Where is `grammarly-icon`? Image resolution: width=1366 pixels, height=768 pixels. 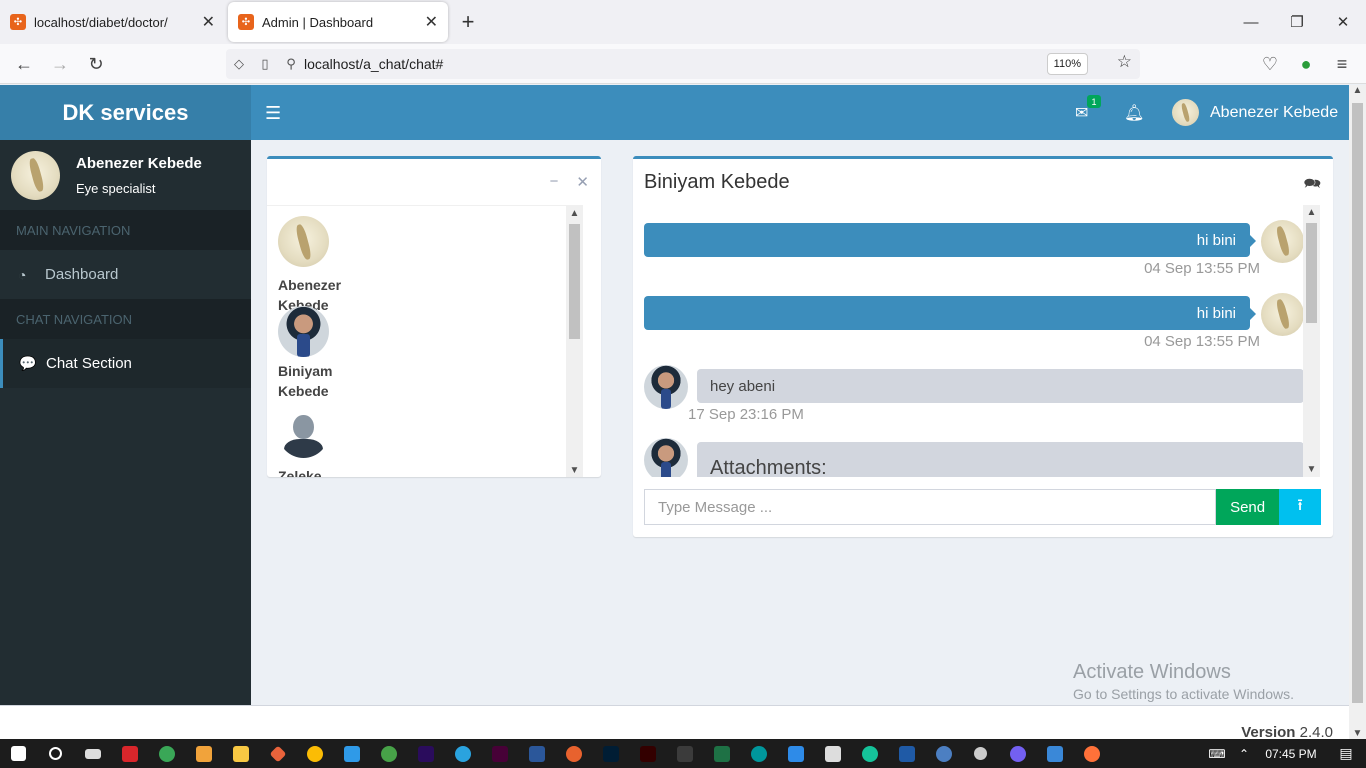
grammarly-icon is located at coordinates (869, 753).